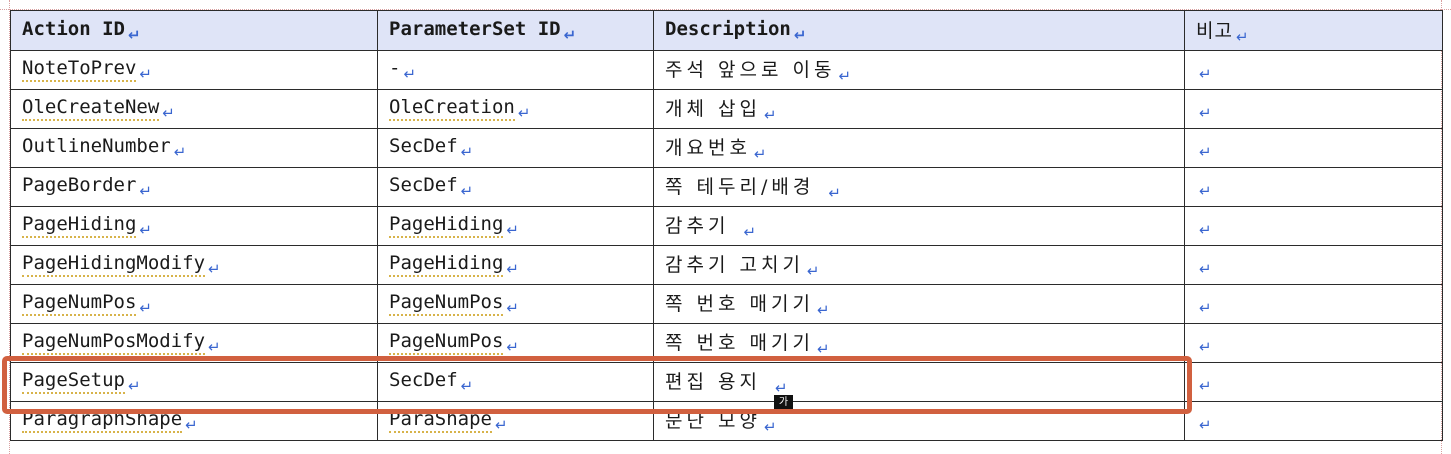 This screenshot has height=454, width=1451. I want to click on header-action-id: Action ID ↵, so click(194, 30).